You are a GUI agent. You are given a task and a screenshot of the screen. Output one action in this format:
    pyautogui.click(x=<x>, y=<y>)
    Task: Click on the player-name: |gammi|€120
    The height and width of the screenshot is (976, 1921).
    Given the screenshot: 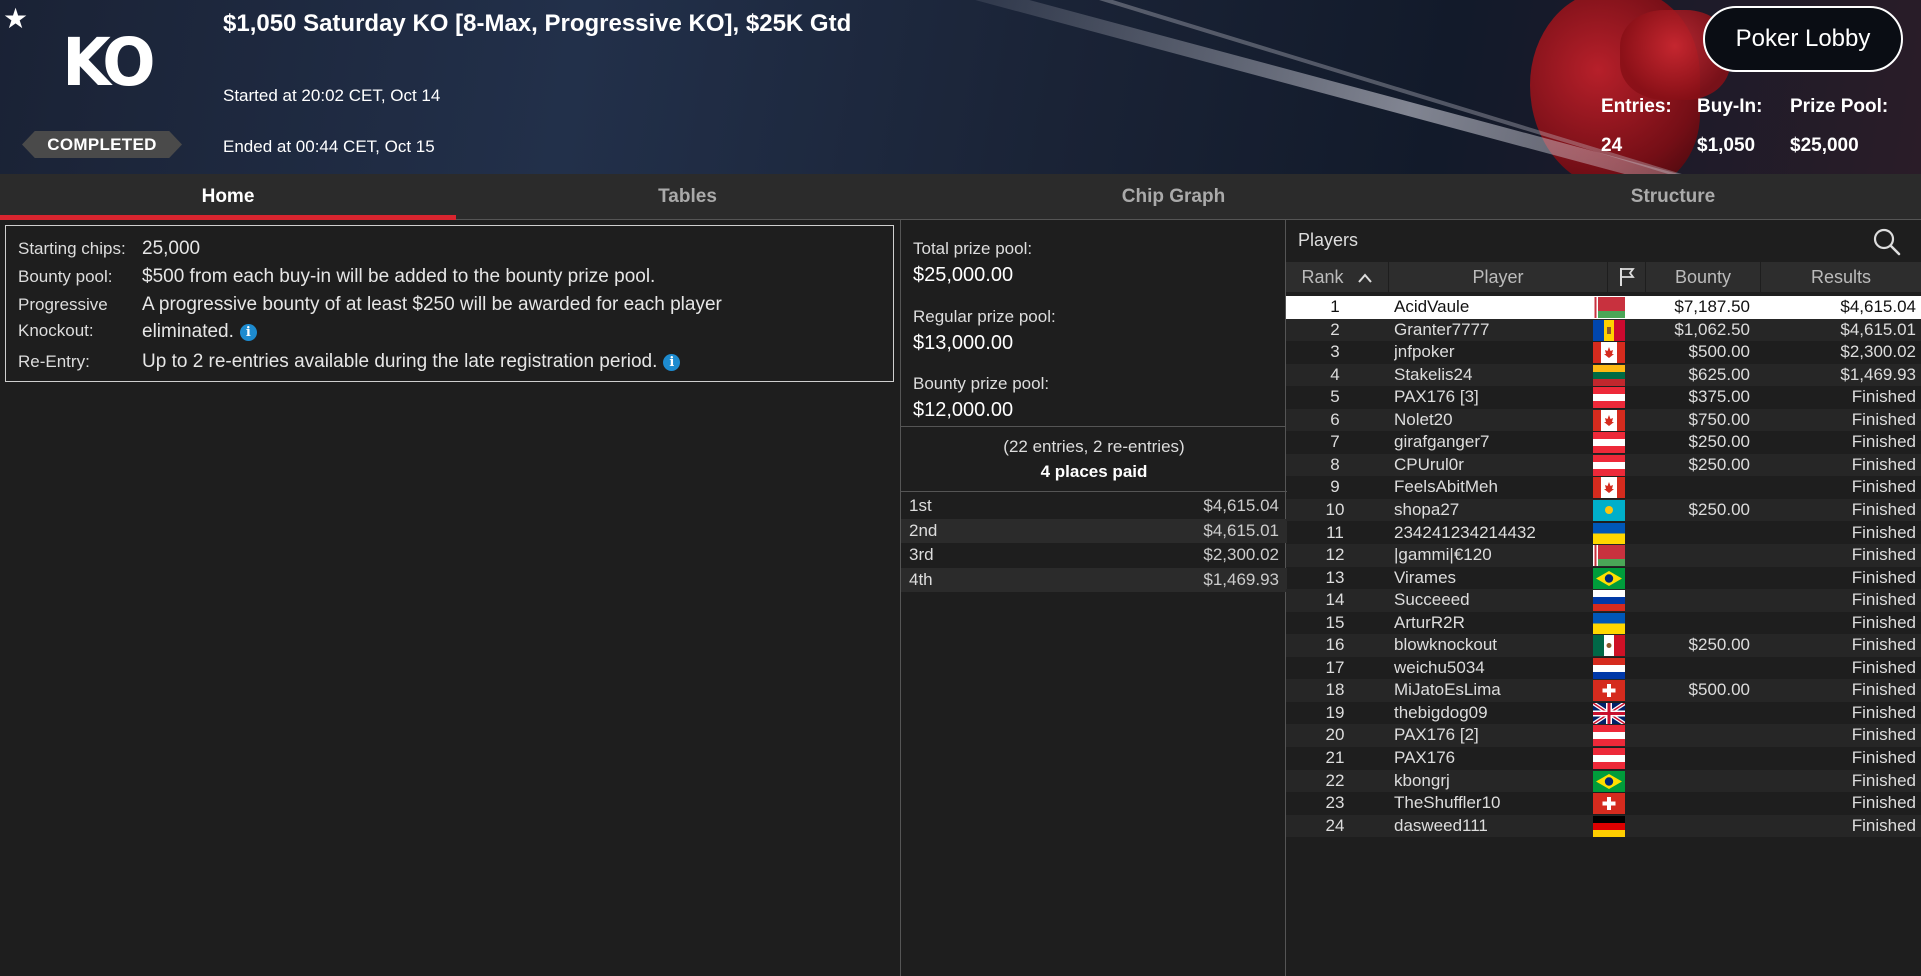 What is the action you would take?
    pyautogui.click(x=1443, y=555)
    